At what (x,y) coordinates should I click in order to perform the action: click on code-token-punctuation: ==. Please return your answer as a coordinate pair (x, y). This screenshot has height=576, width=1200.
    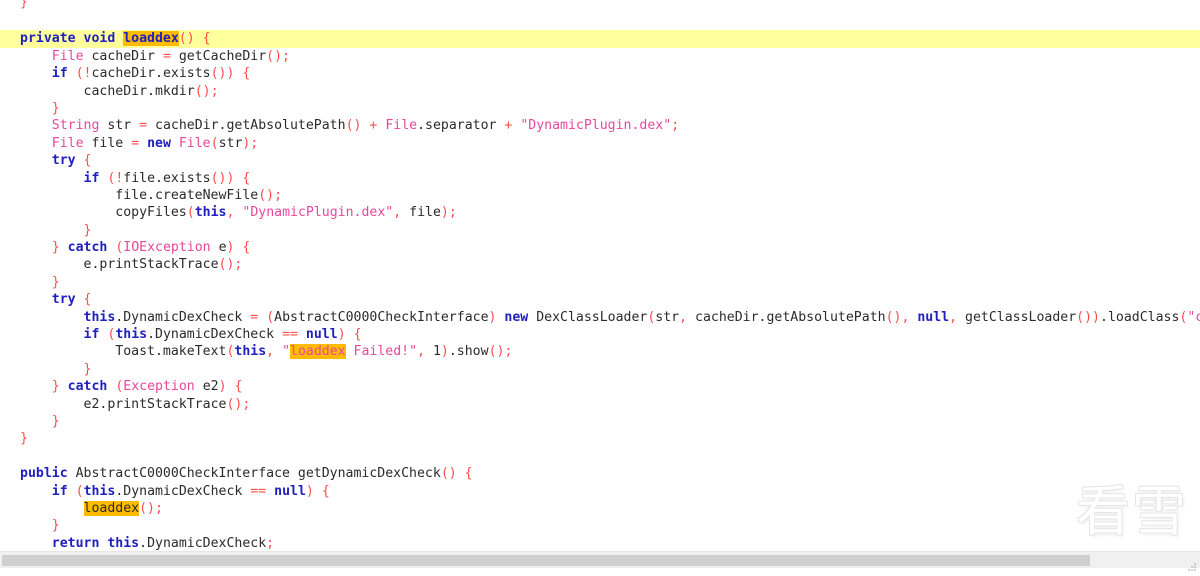
    Looking at the image, I should click on (258, 491).